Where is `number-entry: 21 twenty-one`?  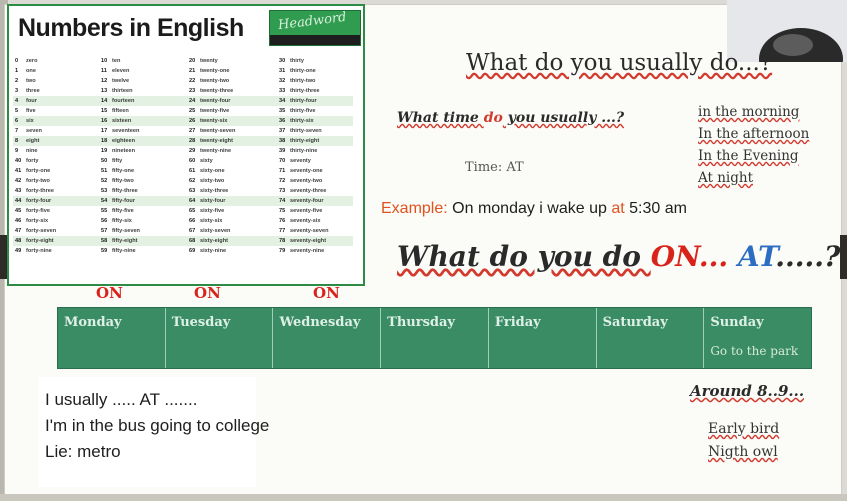
number-entry: 21 twenty-one is located at coordinates (231, 71).